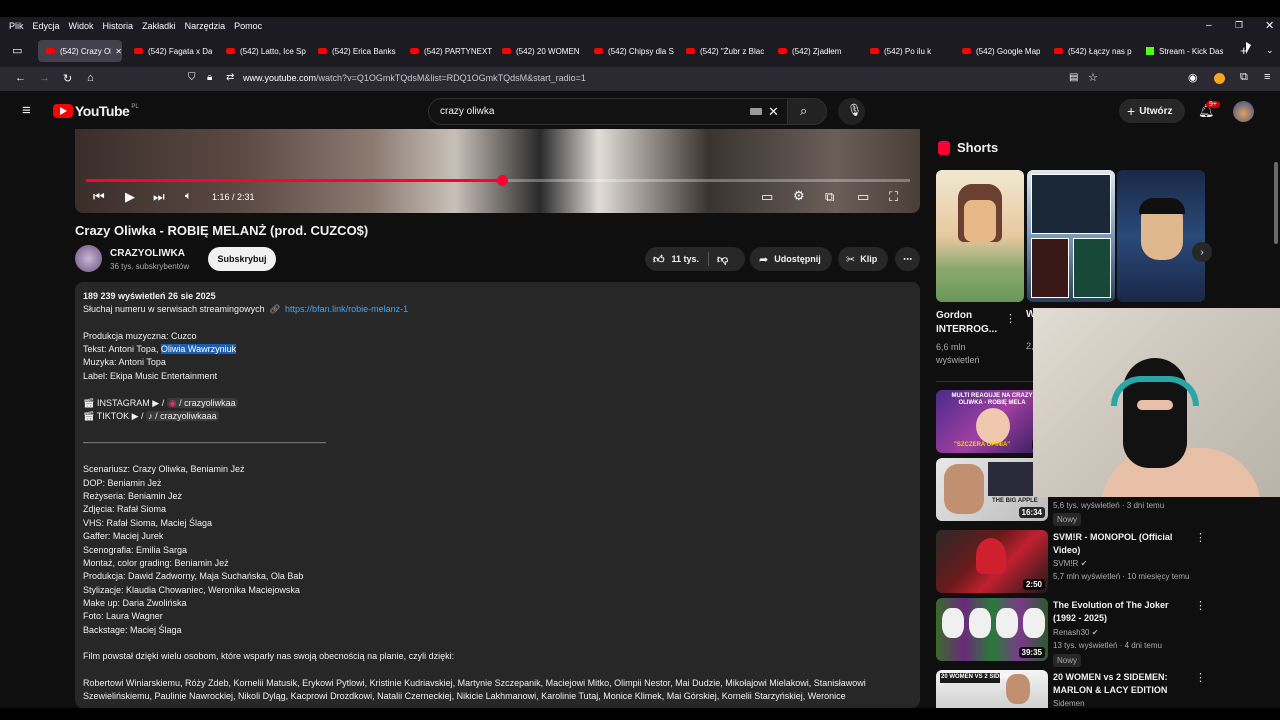 The height and width of the screenshot is (720, 1280). What do you see at coordinates (99, 197) in the screenshot?
I see `previous-icon: ⏮` at bounding box center [99, 197].